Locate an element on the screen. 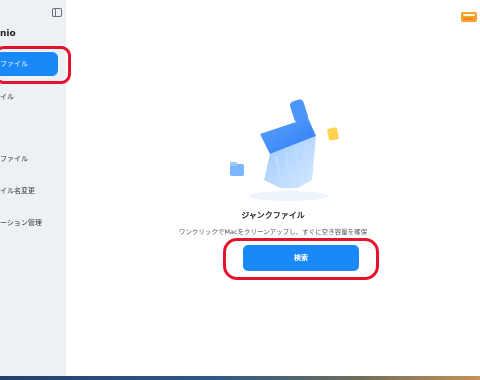 Image resolution: width=480 pixels, height=380 pixels. sidebar-item-2: イル is located at coordinates (7, 97).